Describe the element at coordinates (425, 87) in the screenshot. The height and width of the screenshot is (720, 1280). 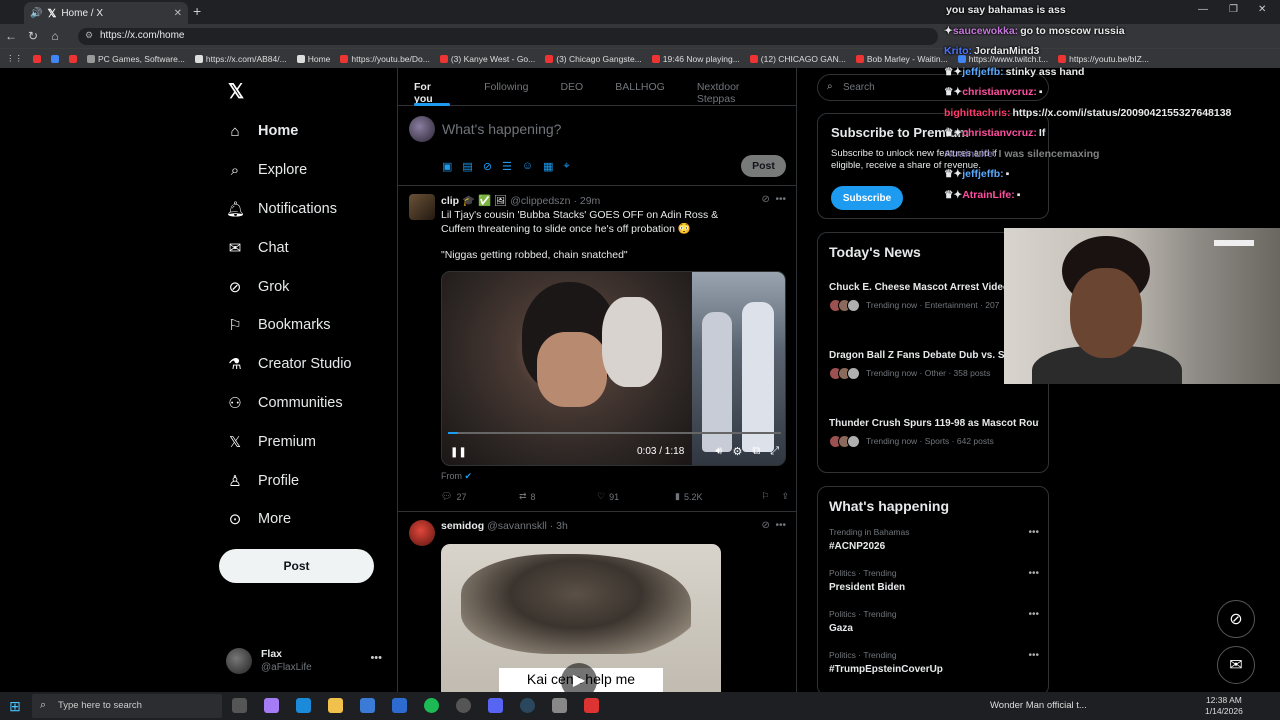
I see `tab-for-you: For you` at that location.